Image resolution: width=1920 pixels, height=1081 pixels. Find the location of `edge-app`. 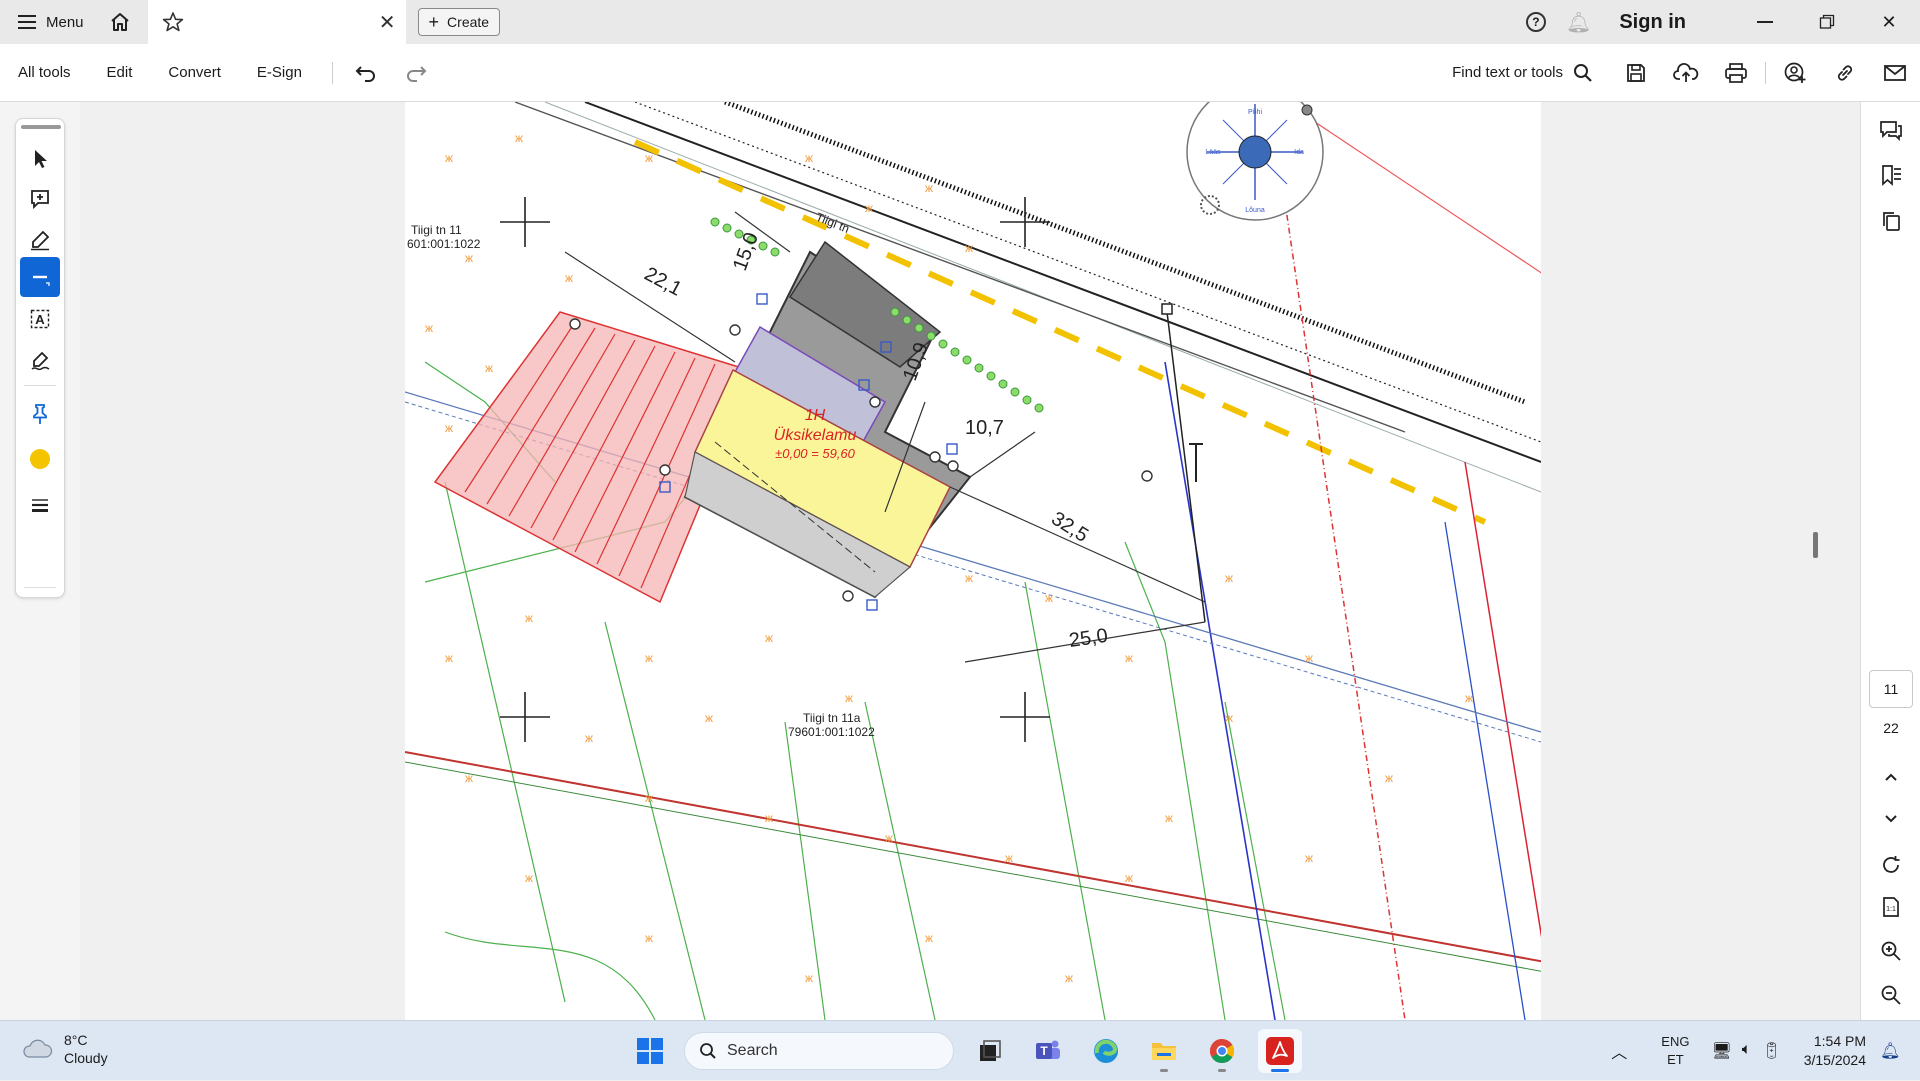

edge-app is located at coordinates (1106, 1051).